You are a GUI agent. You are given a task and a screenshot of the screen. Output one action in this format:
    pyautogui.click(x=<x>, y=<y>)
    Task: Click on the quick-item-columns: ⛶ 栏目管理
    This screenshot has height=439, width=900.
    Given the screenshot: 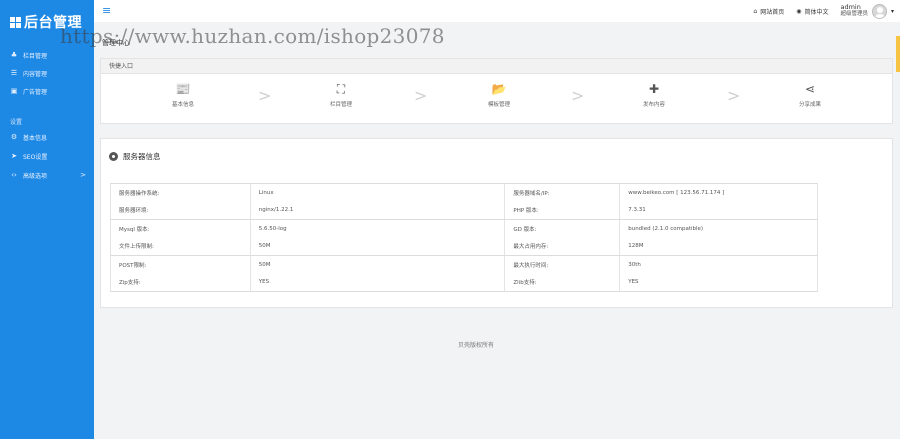 What is the action you would take?
    pyautogui.click(x=341, y=95)
    